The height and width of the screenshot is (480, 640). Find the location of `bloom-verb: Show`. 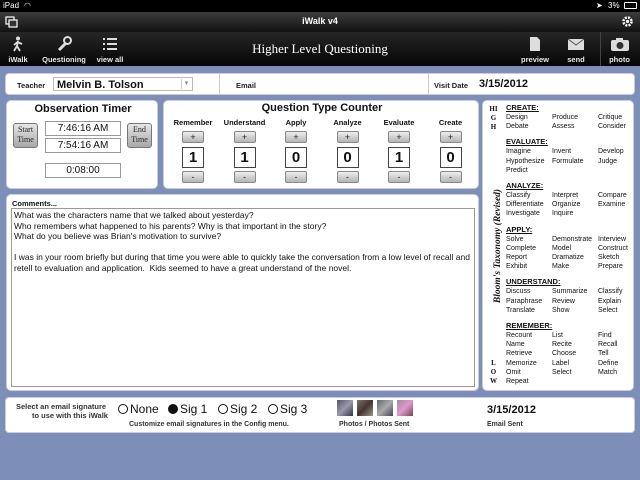

bloom-verb: Show is located at coordinates (561, 310).